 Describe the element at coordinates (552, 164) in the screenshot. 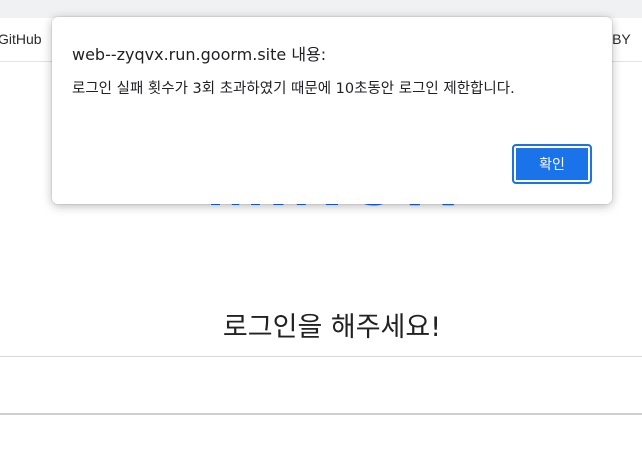

I see `ok-button: 확인` at that location.